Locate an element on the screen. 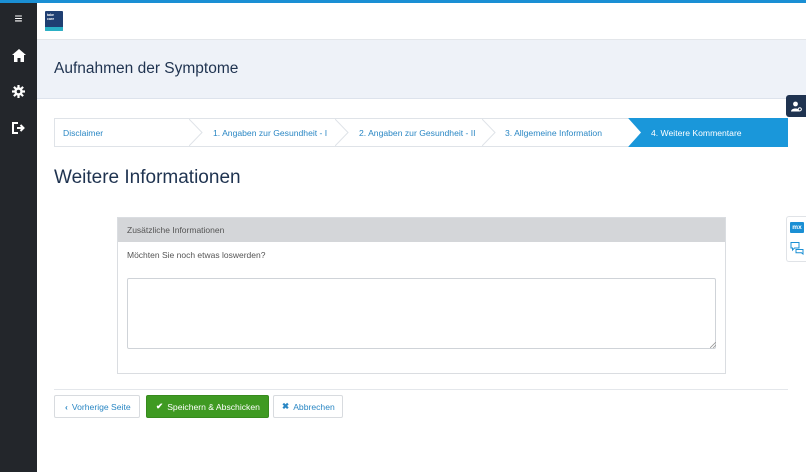 The height and width of the screenshot is (472, 806). page-title: Aufnahmen der Symptome is located at coordinates (146, 68).